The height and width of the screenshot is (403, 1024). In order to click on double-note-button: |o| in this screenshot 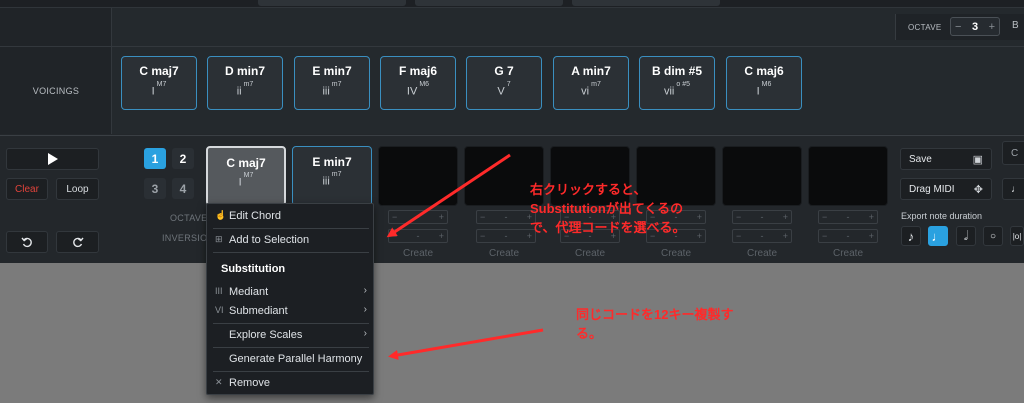, I will do `click(1017, 236)`.